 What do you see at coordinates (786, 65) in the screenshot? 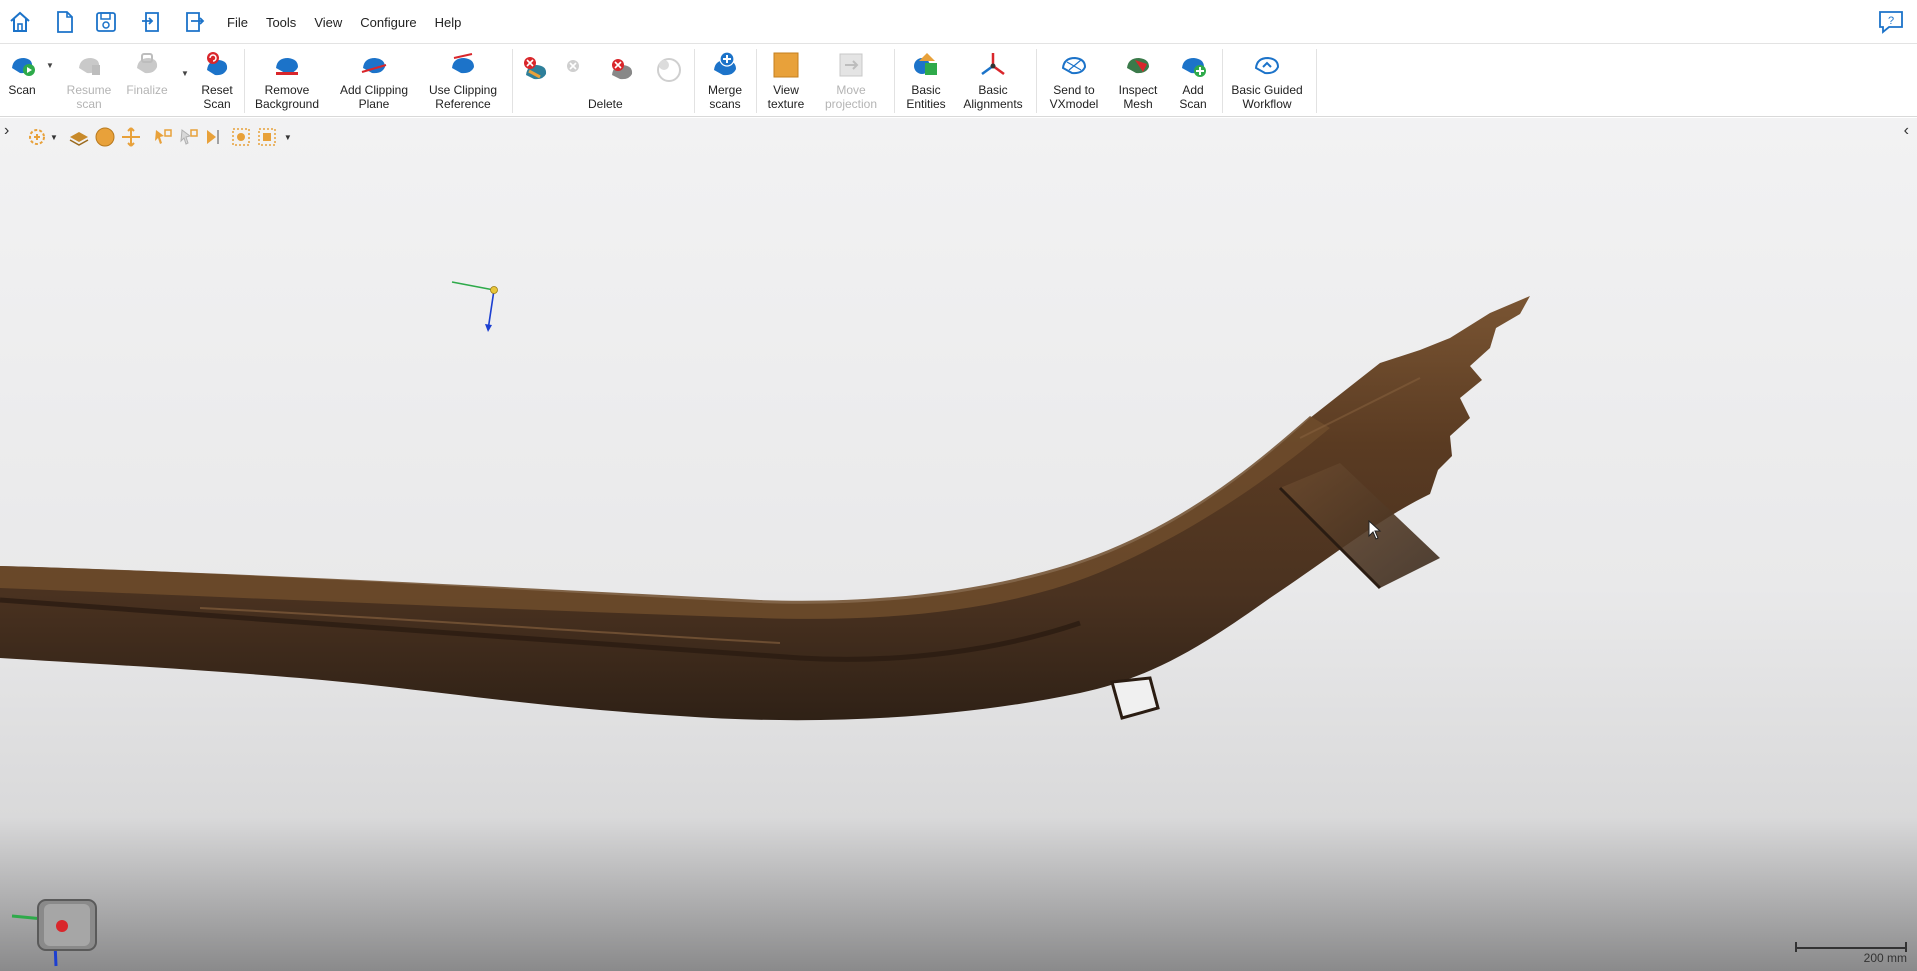
I see `texture-icon` at bounding box center [786, 65].